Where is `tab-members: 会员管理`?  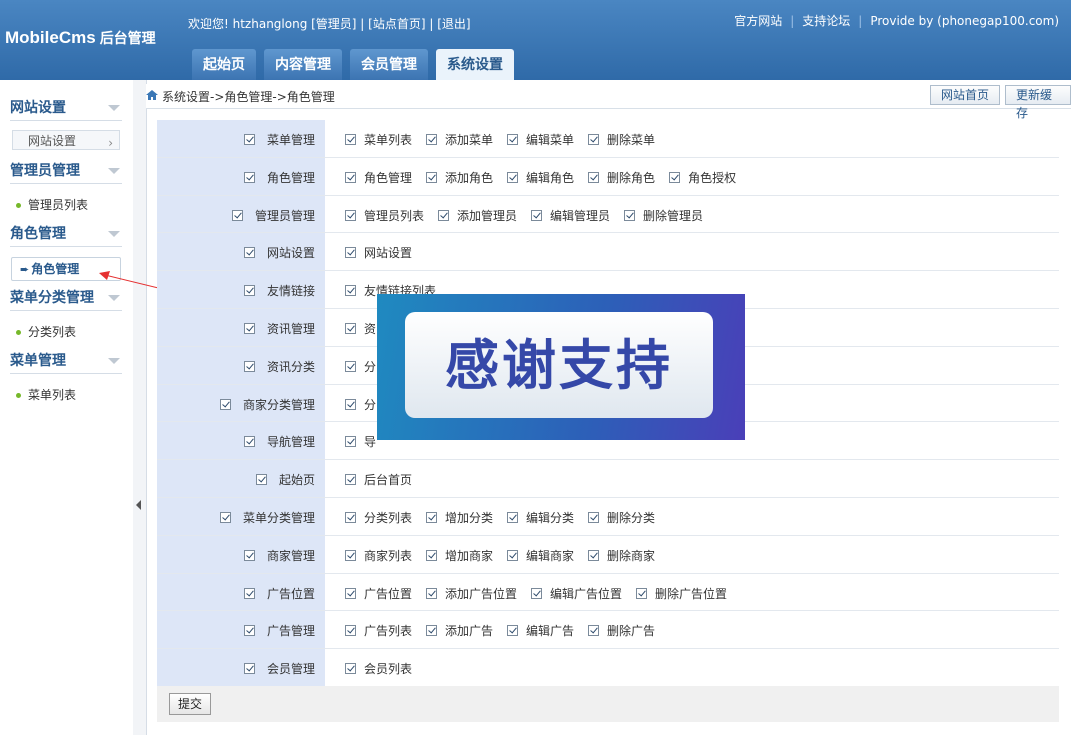
tab-members: 会员管理 is located at coordinates (389, 64).